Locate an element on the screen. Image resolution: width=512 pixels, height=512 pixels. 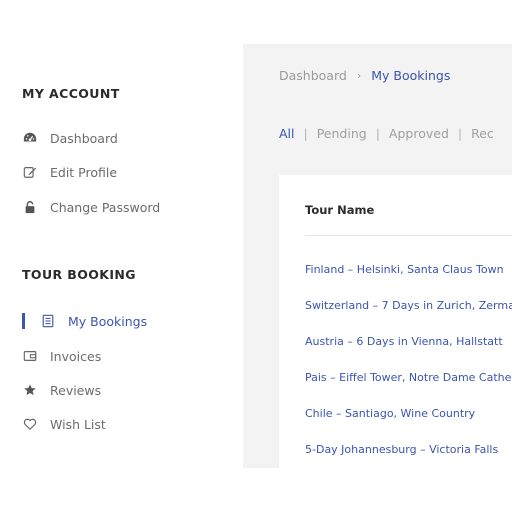
lock-icon is located at coordinates (30, 207).